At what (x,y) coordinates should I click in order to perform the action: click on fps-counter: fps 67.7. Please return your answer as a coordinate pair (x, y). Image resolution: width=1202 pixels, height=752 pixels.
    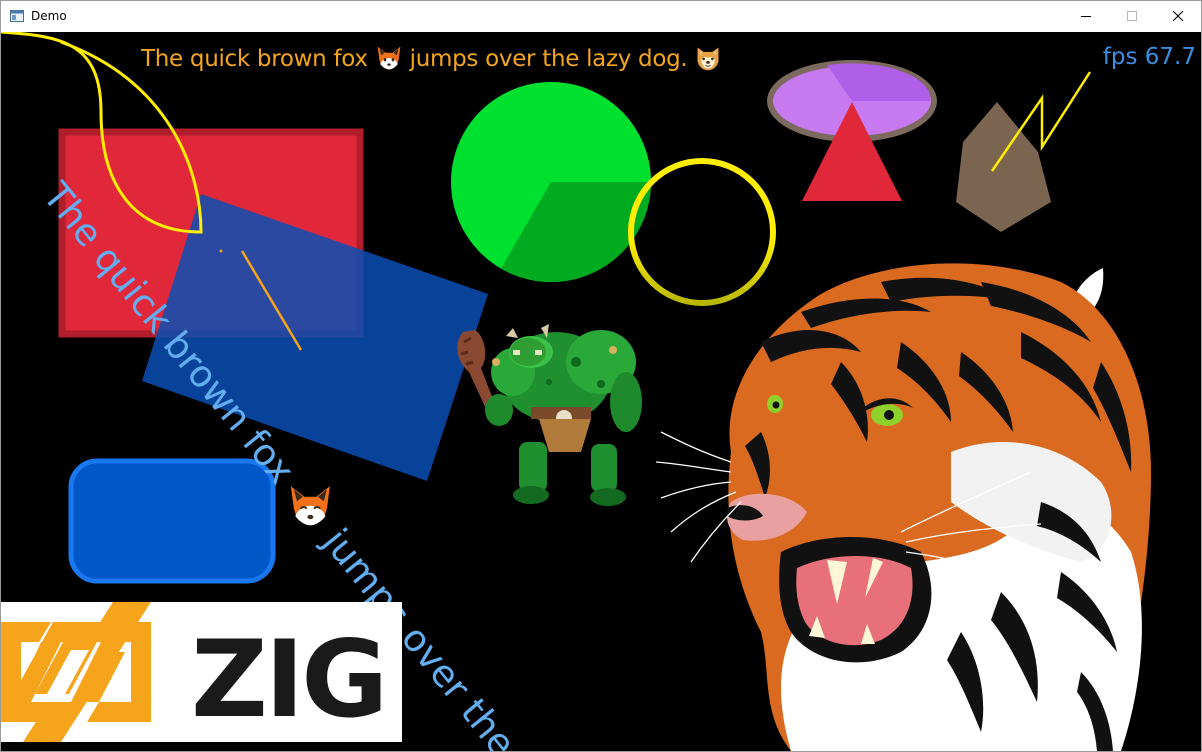
    Looking at the image, I should click on (1149, 57).